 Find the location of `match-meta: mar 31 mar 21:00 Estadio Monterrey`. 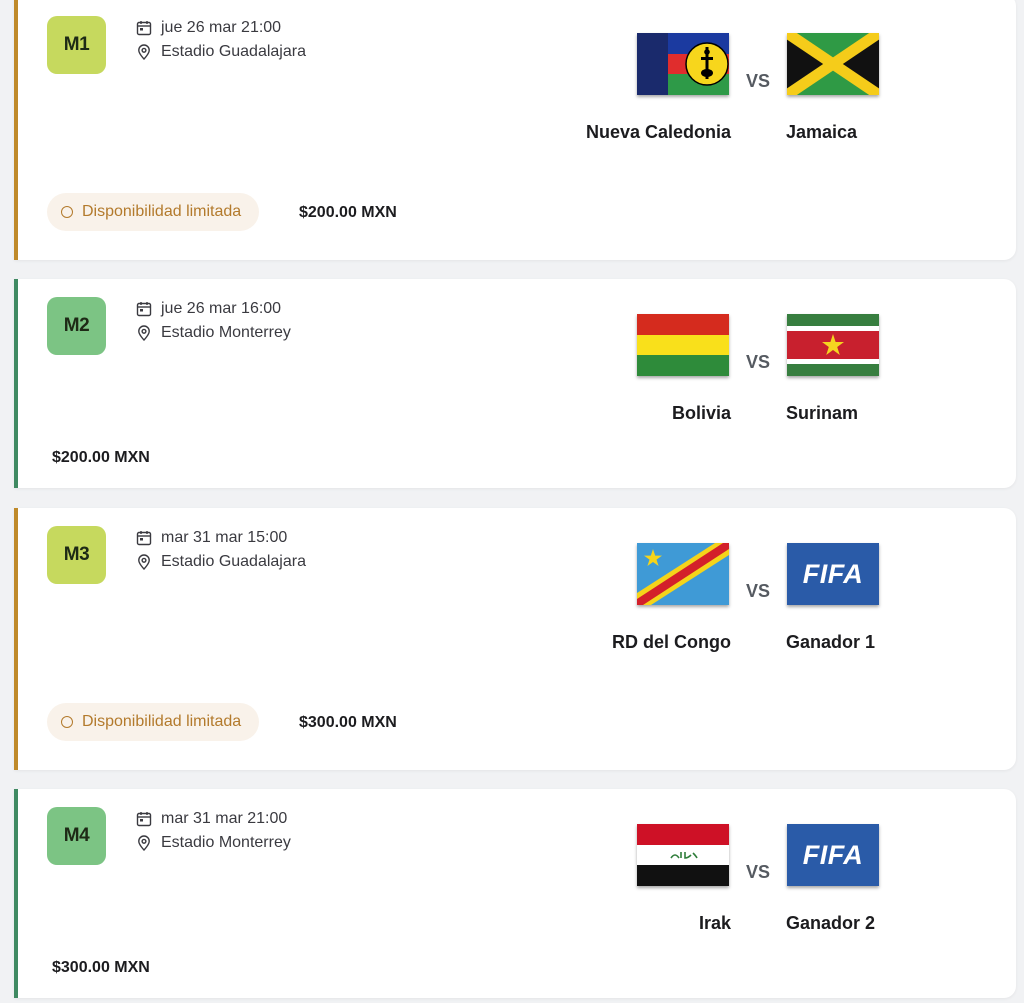

match-meta: mar 31 mar 21:00 Estadio Monterrey is located at coordinates (213, 831).